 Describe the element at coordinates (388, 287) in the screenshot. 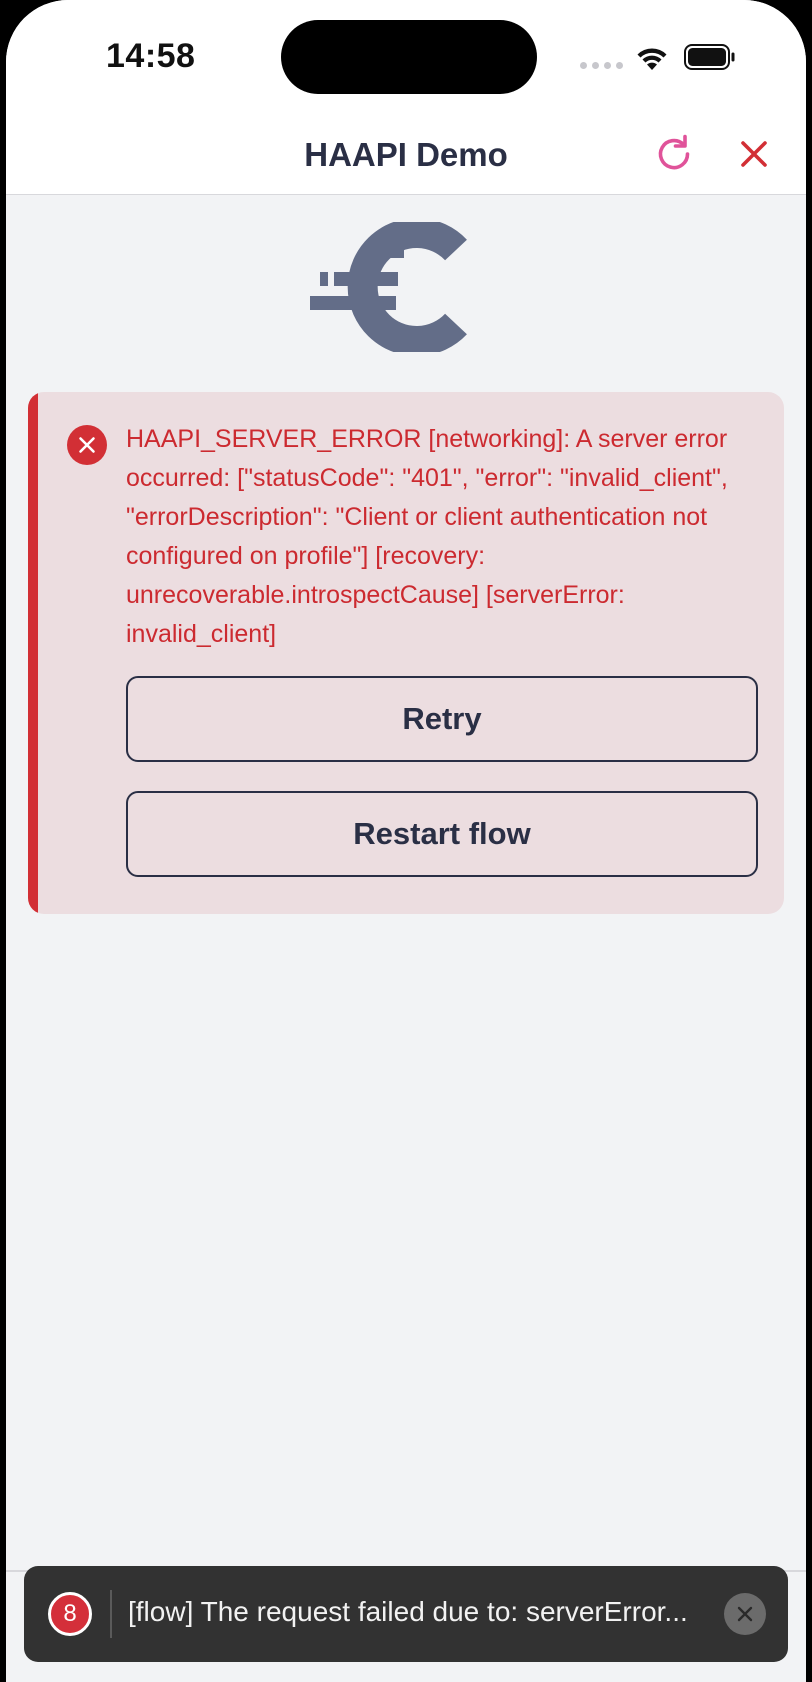

I see `curity-logo` at that location.